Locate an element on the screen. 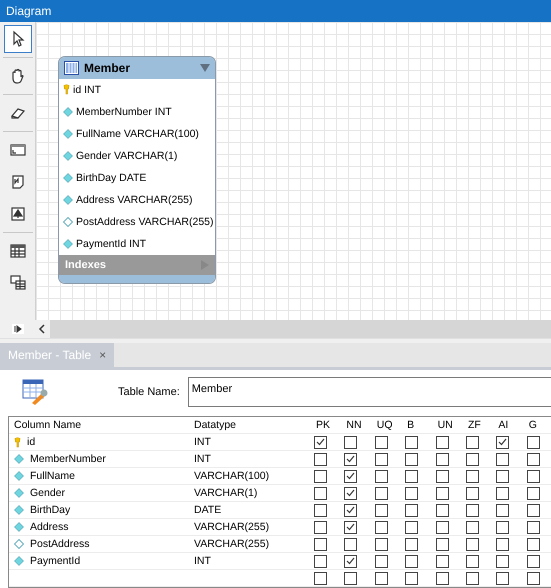 This screenshot has width=551, height=588. datatype-cell: DATE is located at coordinates (208, 510).